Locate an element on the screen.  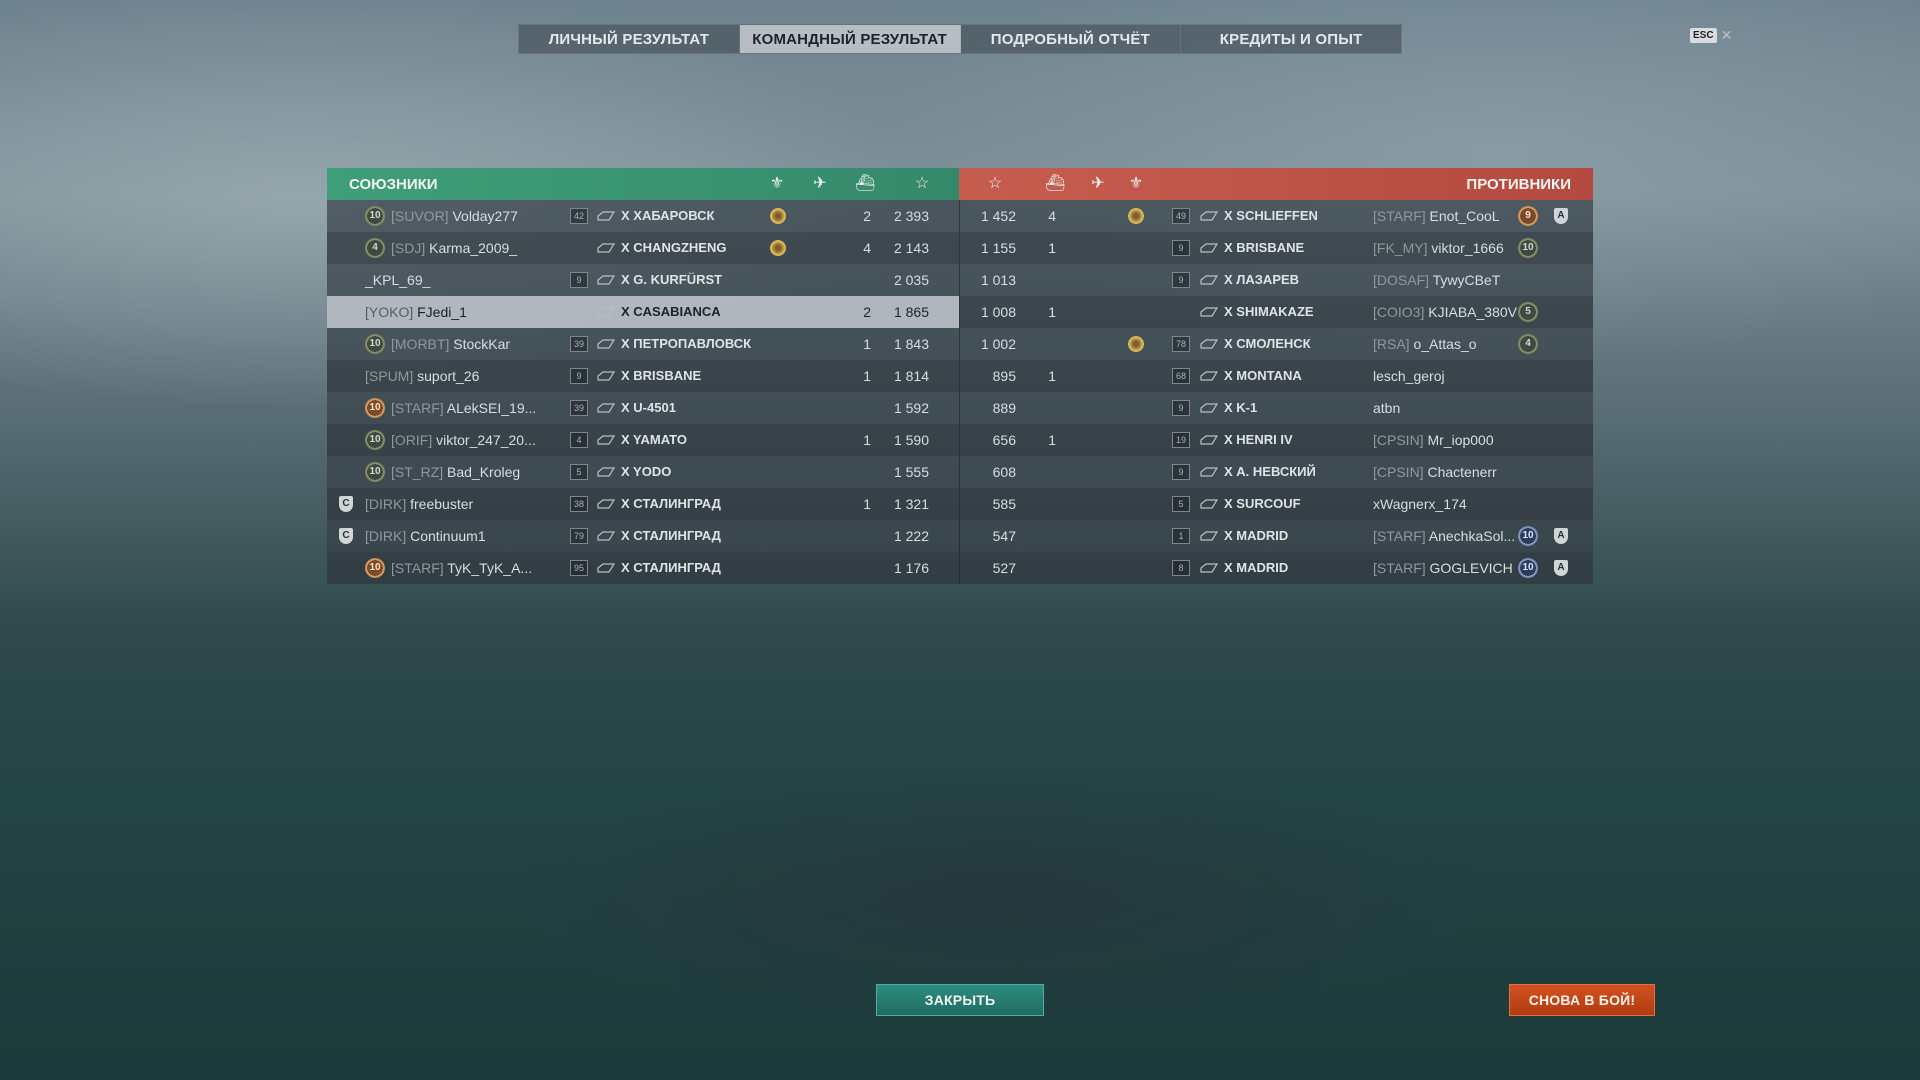
battle-again-button: СНОВА В БОЙ! is located at coordinates (1582, 1000).